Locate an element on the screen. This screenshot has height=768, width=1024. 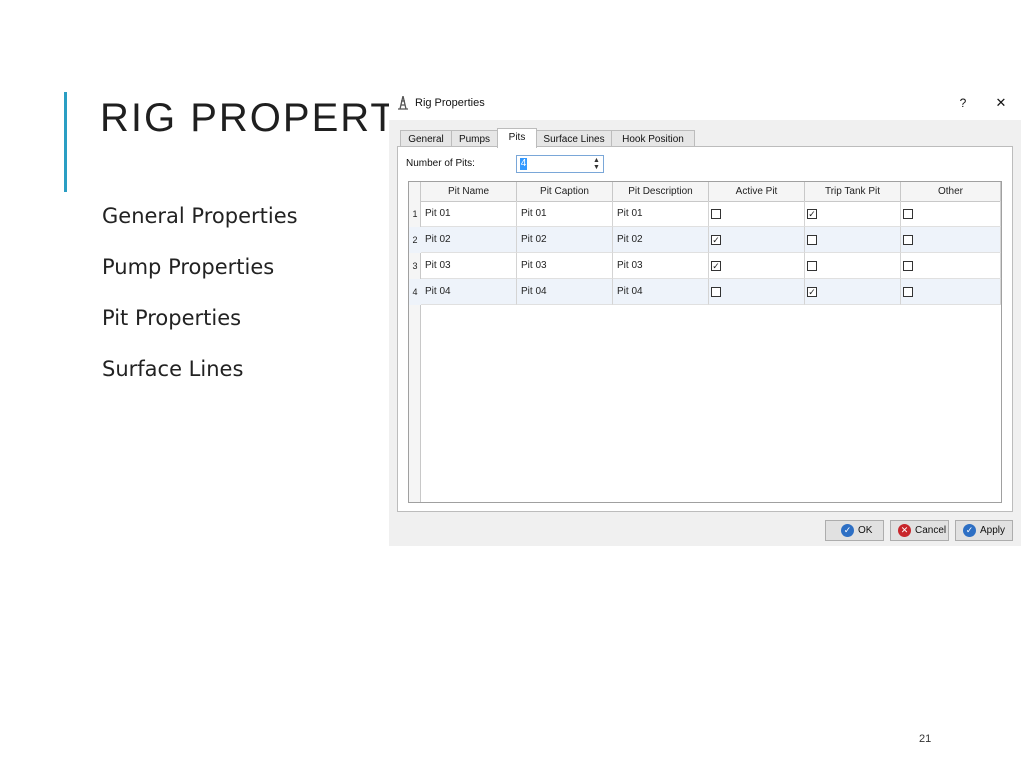
apply-button: ✓ Apply is located at coordinates (984, 530).